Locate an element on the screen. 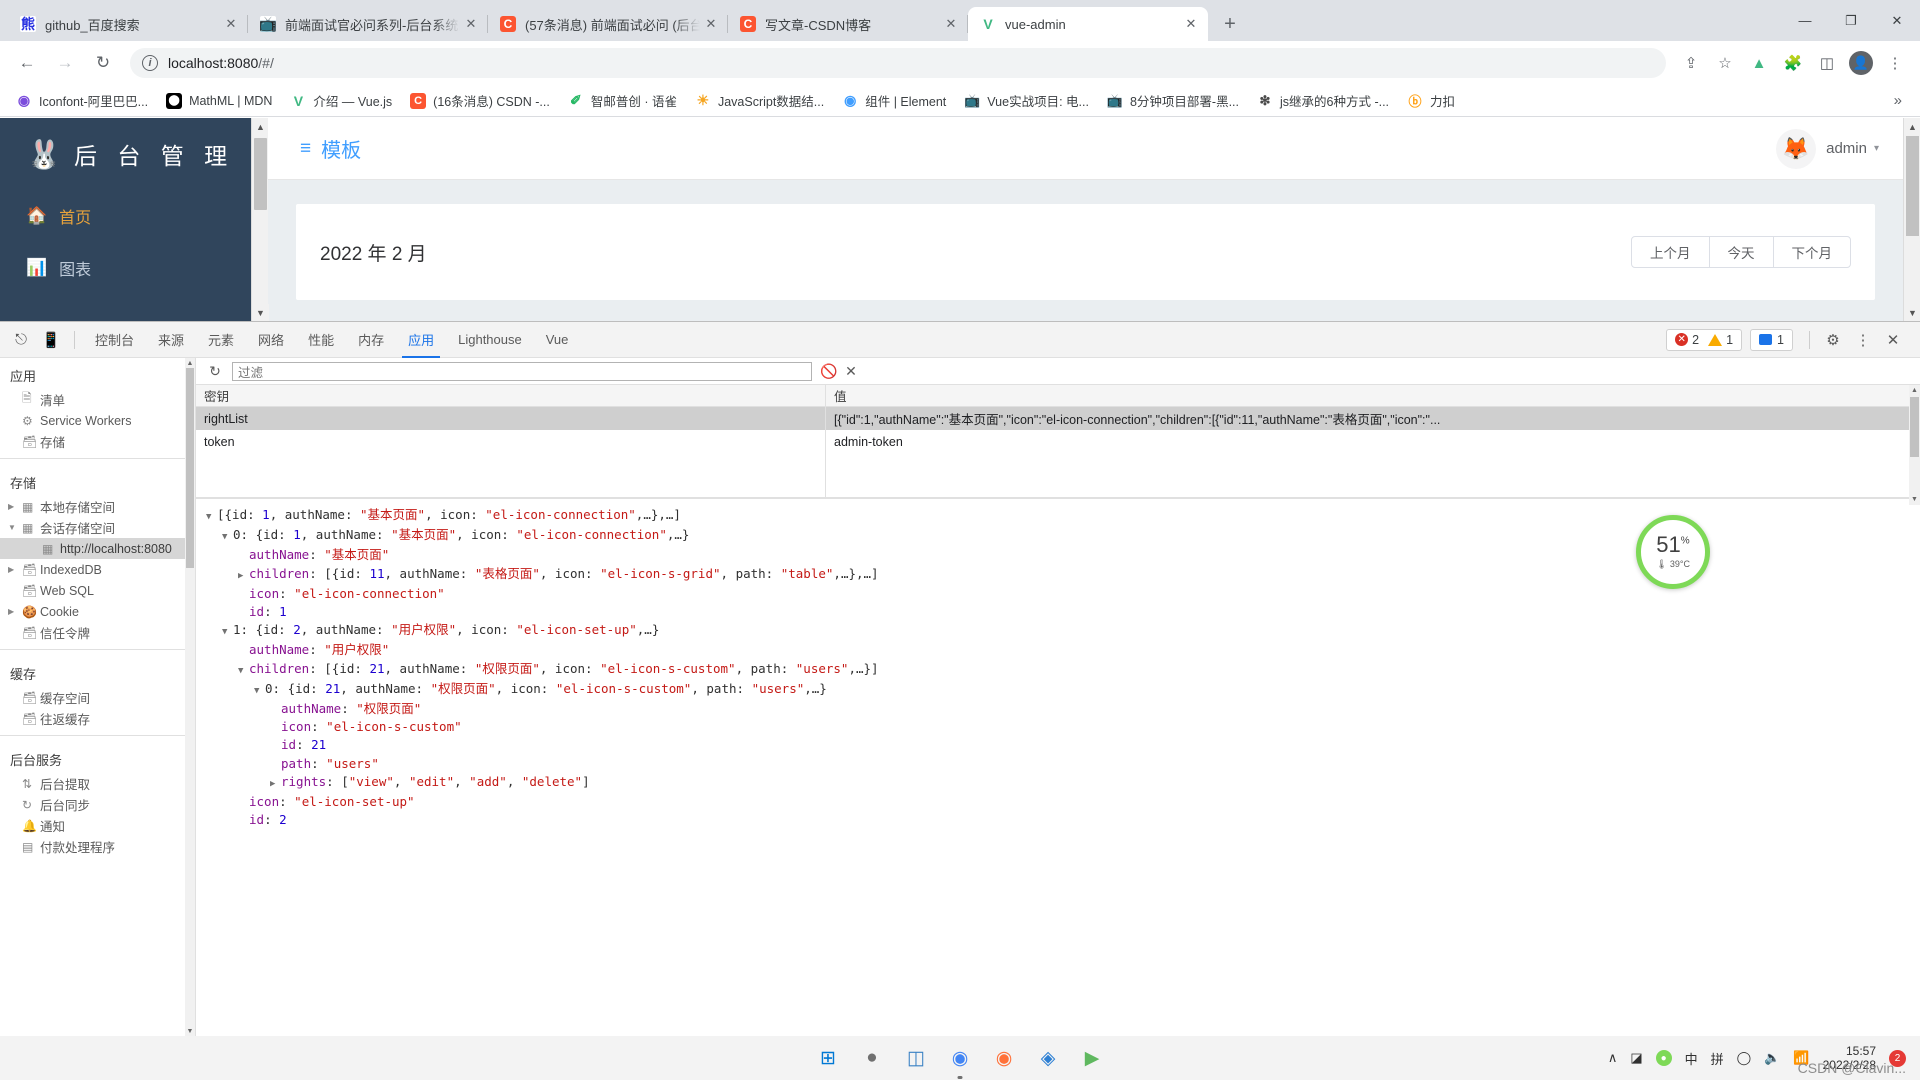 Image resolution: width=1920 pixels, height=1080 pixels. today-button: 今天 is located at coordinates (1741, 252).